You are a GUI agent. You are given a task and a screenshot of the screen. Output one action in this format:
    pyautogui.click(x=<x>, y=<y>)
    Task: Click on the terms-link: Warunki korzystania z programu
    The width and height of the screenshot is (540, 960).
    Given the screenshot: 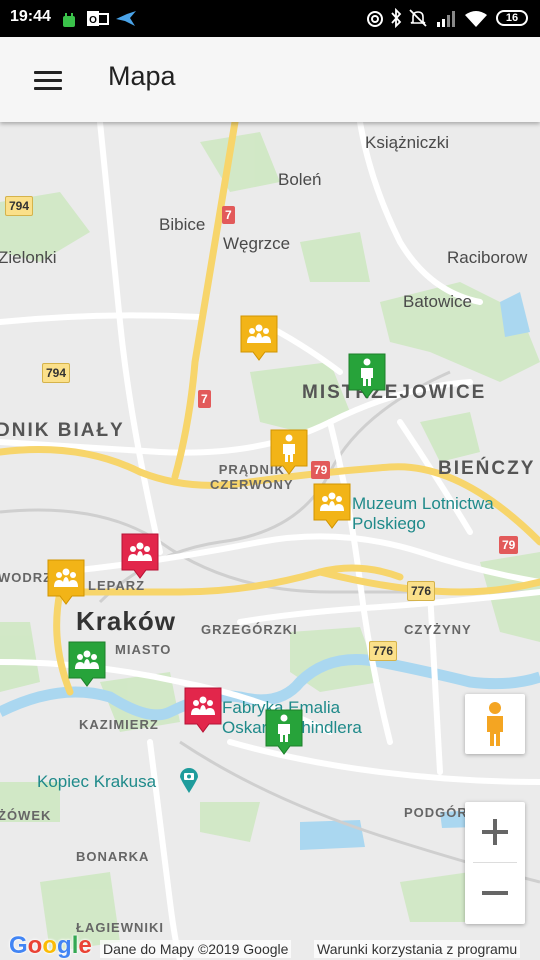 What is the action you would take?
    pyautogui.click(x=417, y=949)
    